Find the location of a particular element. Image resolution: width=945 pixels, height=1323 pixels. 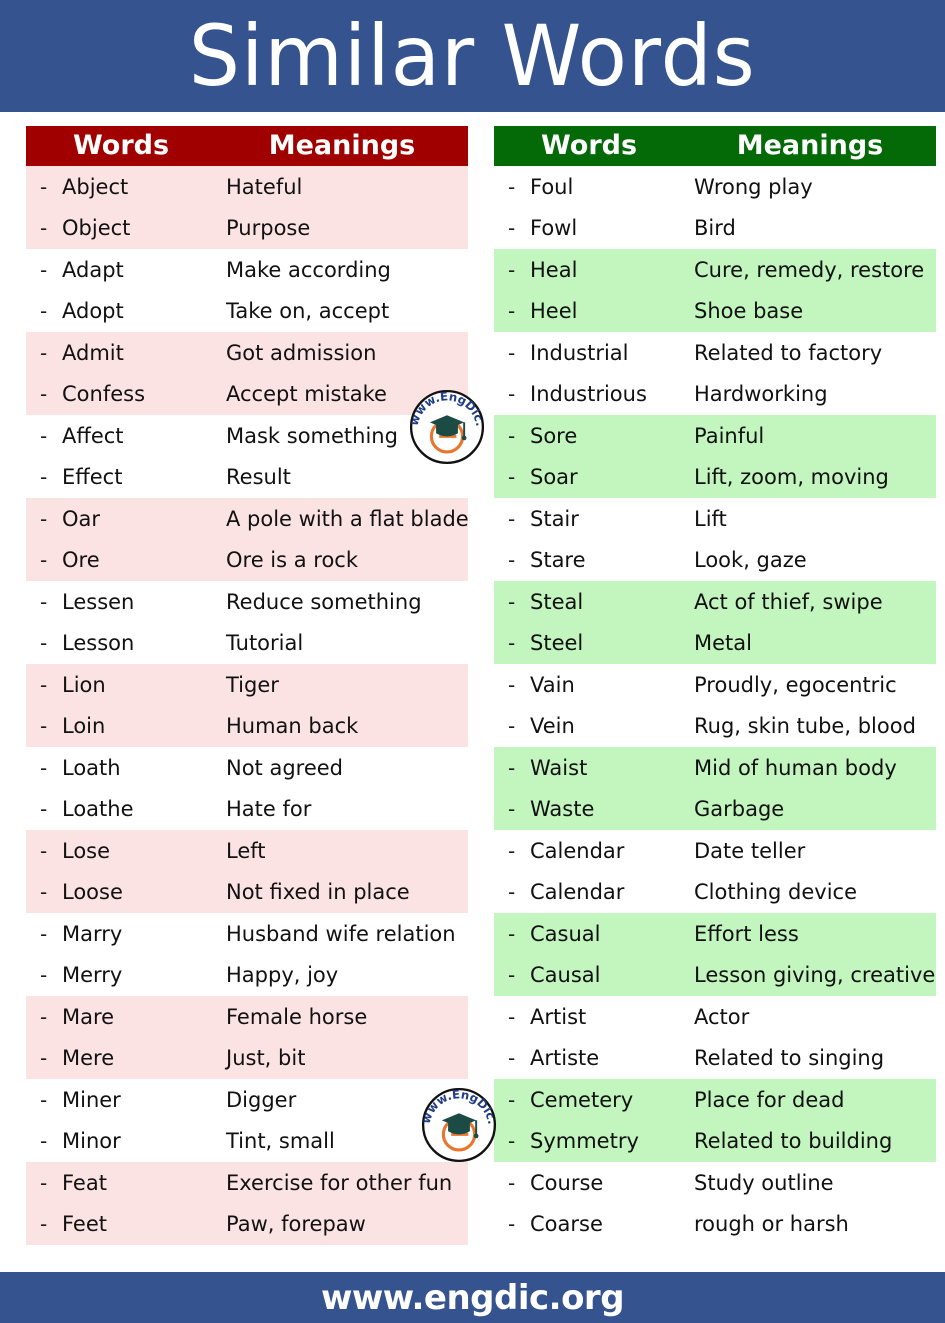

table-row: - Fowl Bird is located at coordinates (715, 229).